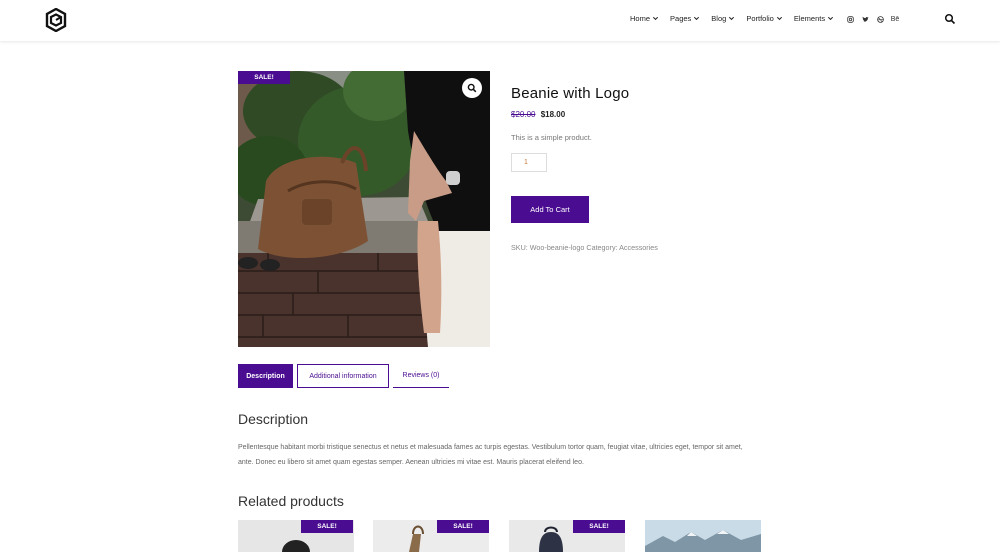  I want to click on nav-home: Home, so click(644, 18).